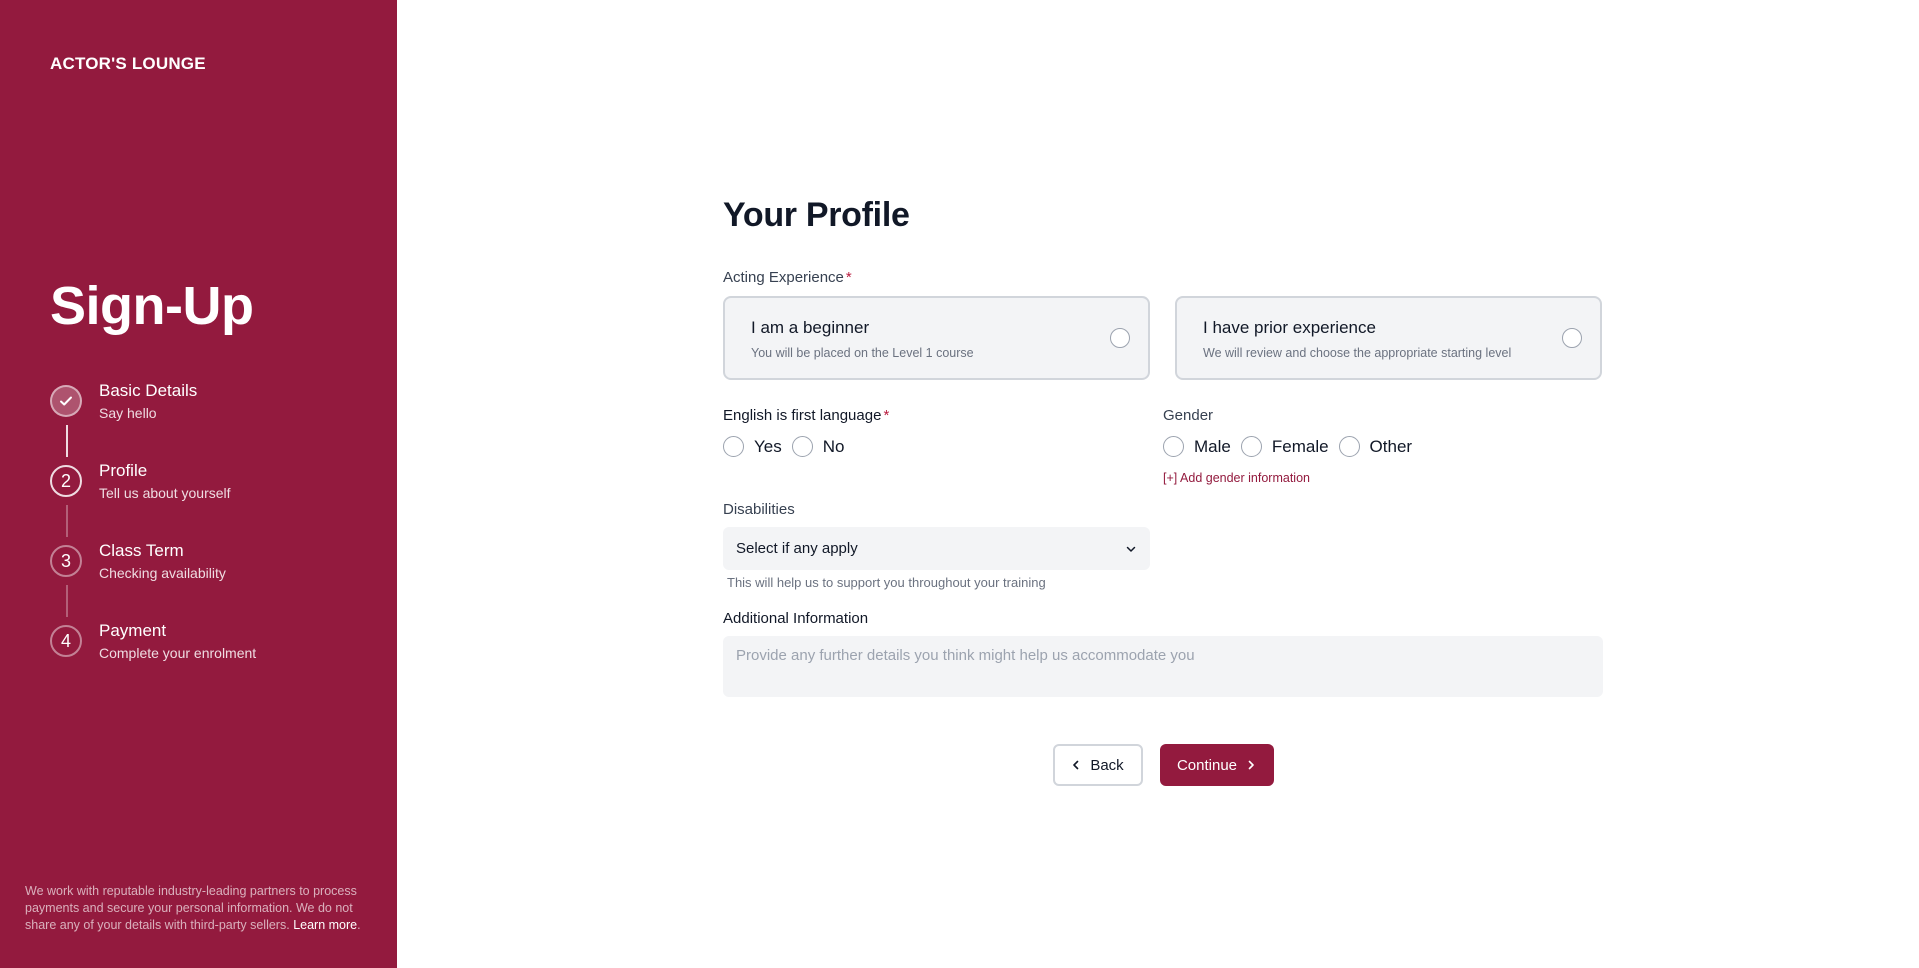 This screenshot has width=1919, height=968. What do you see at coordinates (1236, 478) in the screenshot?
I see `add-gender-info-link: [+] Add gender information` at bounding box center [1236, 478].